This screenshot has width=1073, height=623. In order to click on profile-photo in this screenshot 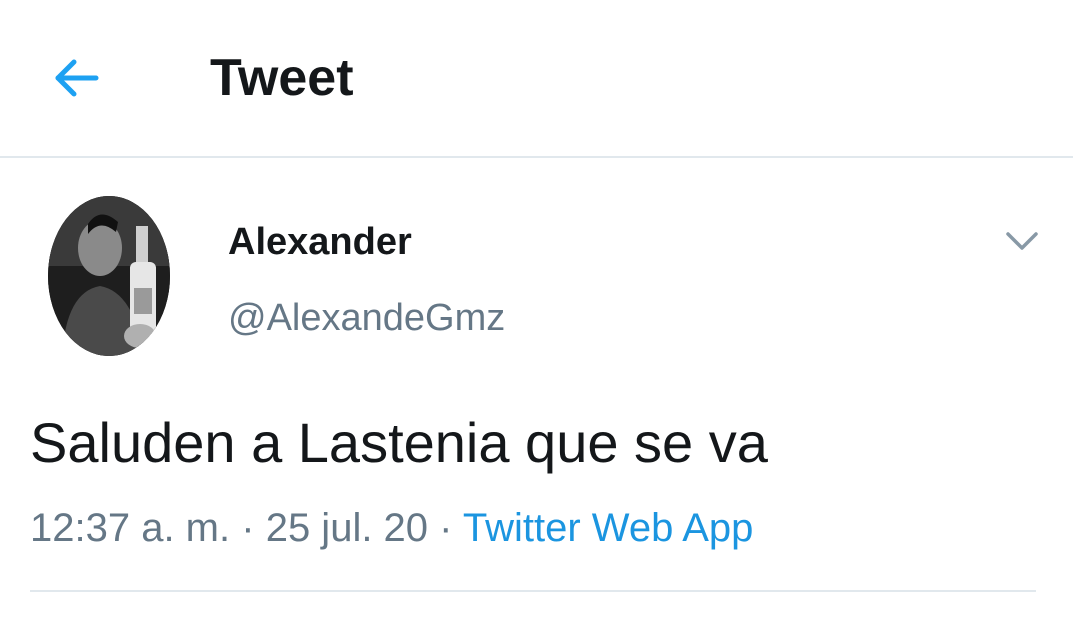, I will do `click(109, 276)`.